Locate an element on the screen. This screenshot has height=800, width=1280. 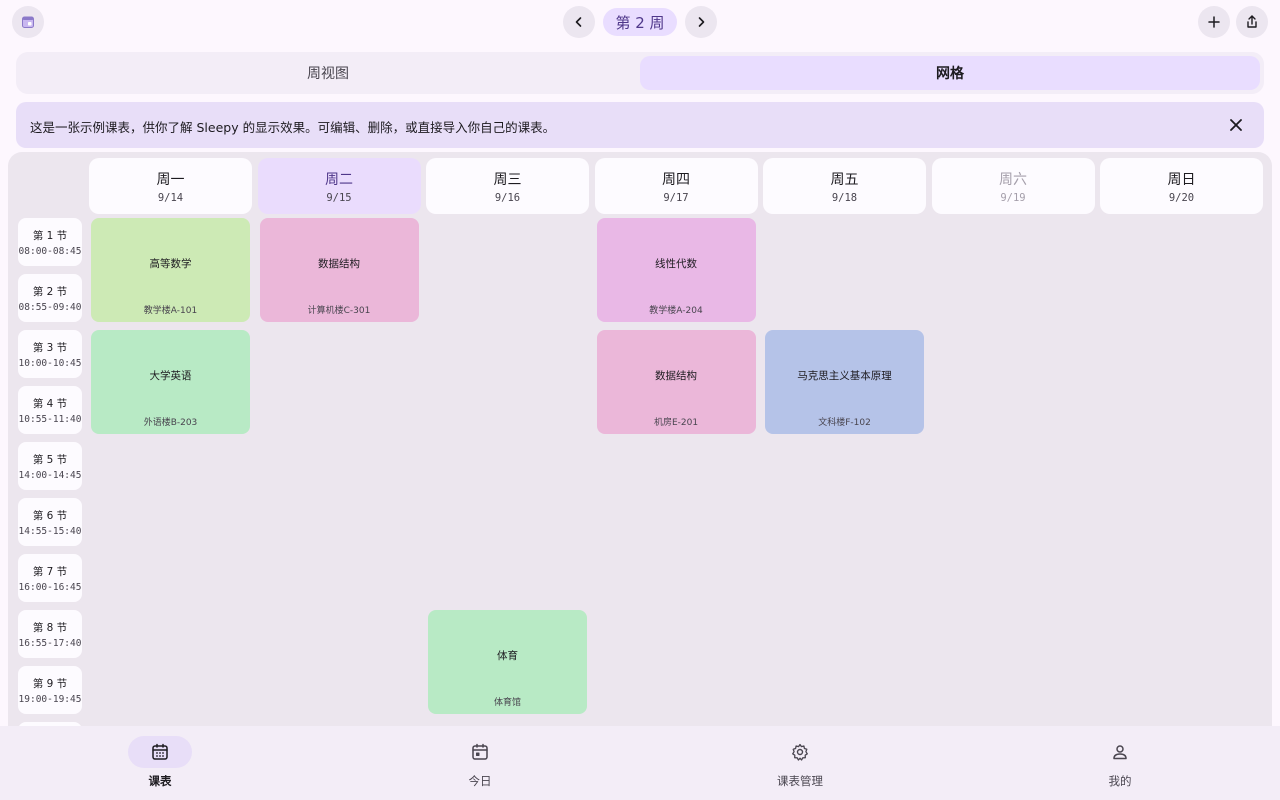
course-location: 计算机楼C-301 is located at coordinates (339, 311).